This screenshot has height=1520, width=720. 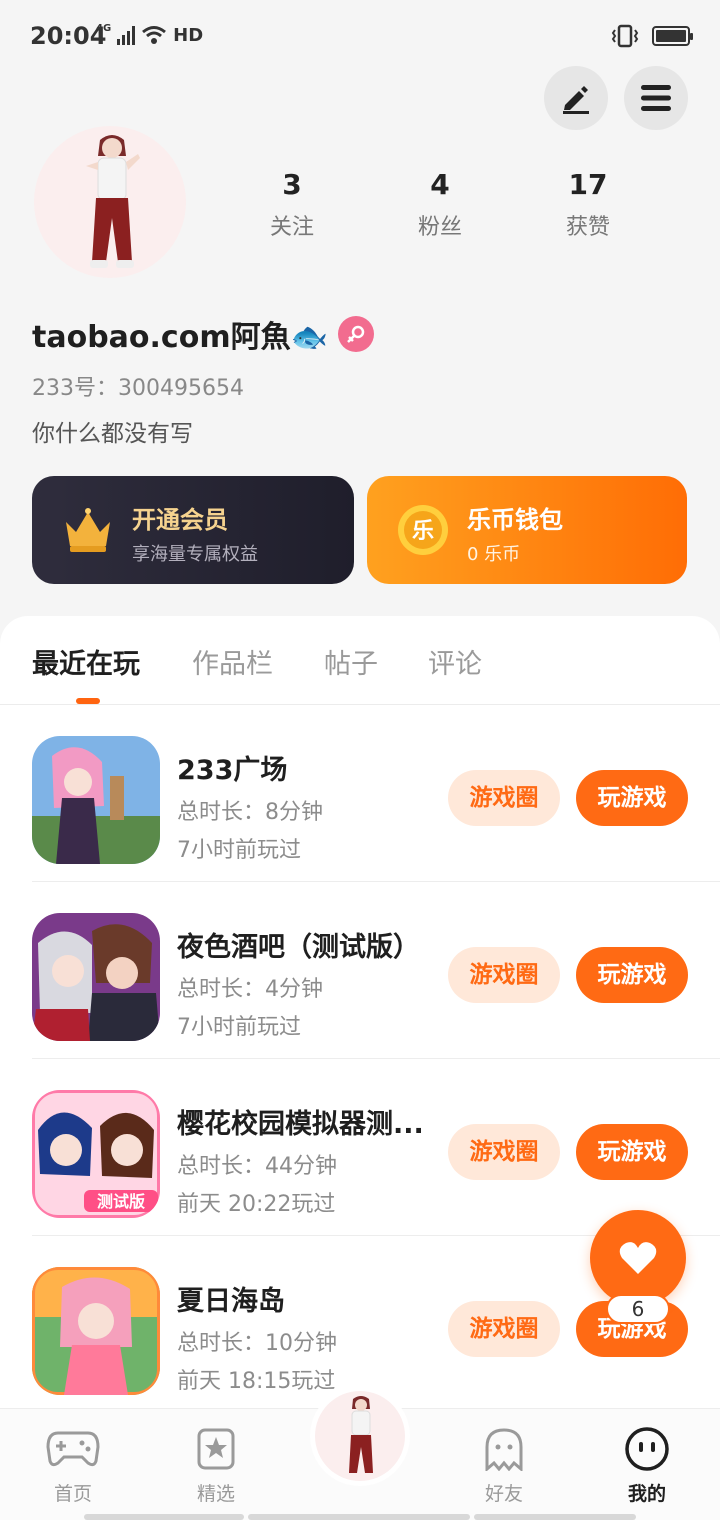 What do you see at coordinates (291, 227) in the screenshot?
I see `stat-label: 关注` at bounding box center [291, 227].